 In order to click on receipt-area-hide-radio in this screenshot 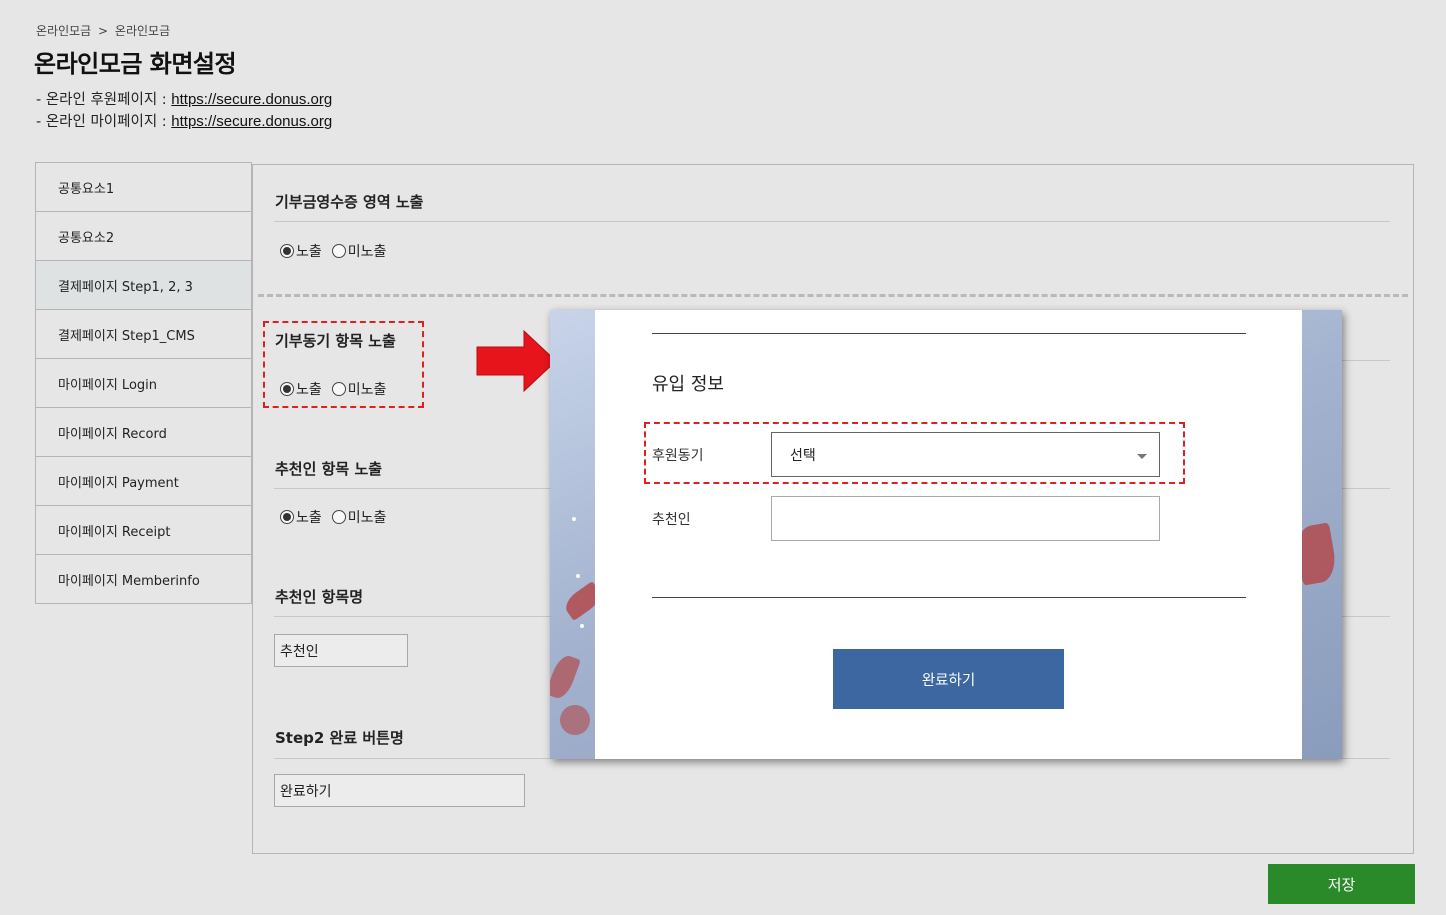, I will do `click(338, 251)`.